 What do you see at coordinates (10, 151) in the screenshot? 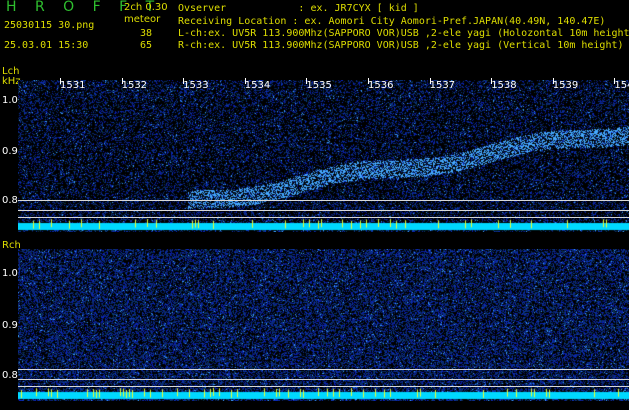
I see `lch-ytick-label: 0.9` at bounding box center [10, 151].